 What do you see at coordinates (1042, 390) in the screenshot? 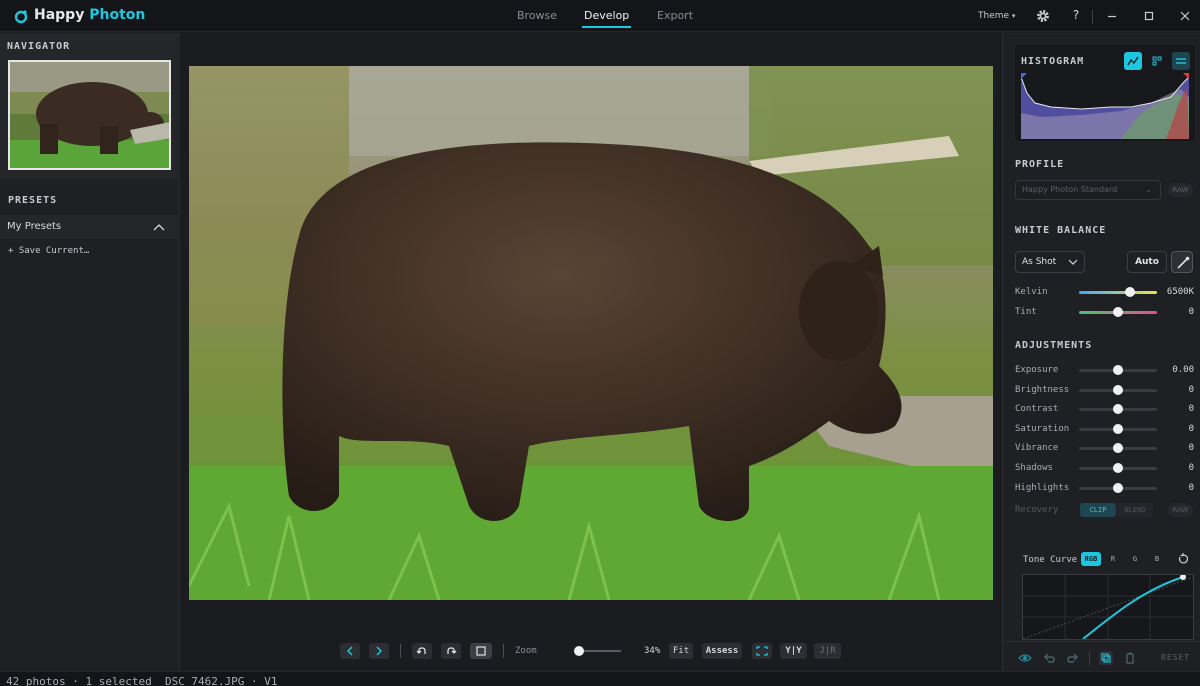
I see `brightness-label: Brightness` at bounding box center [1042, 390].